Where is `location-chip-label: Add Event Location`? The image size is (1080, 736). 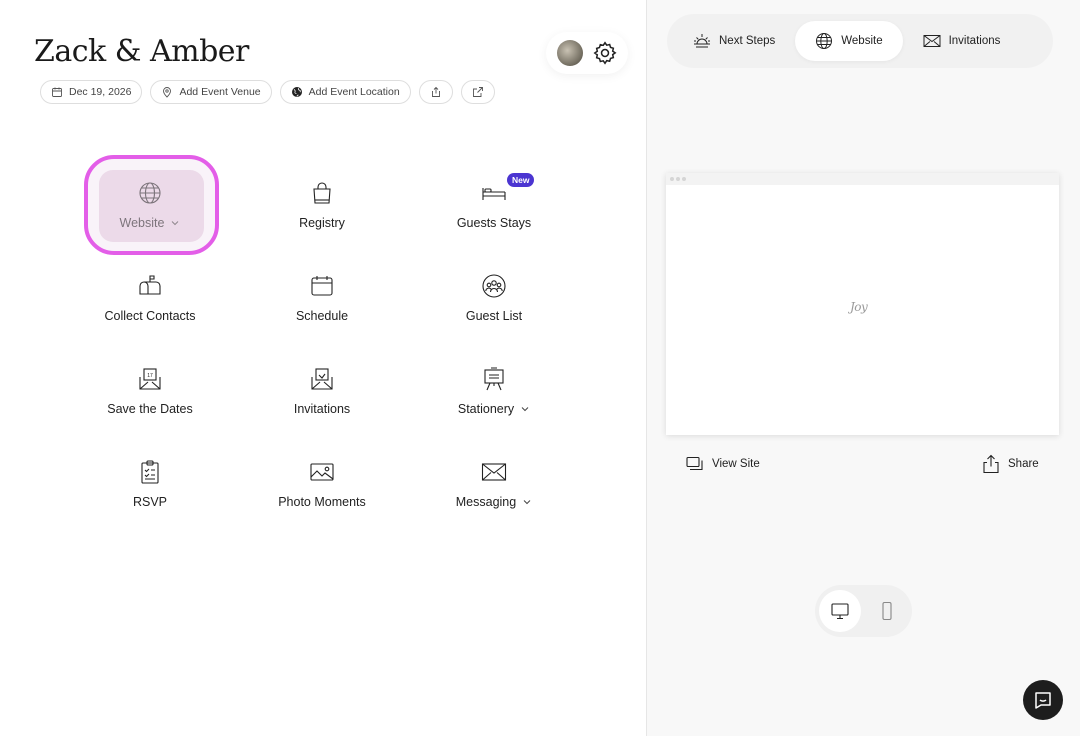 location-chip-label: Add Event Location is located at coordinates (354, 92).